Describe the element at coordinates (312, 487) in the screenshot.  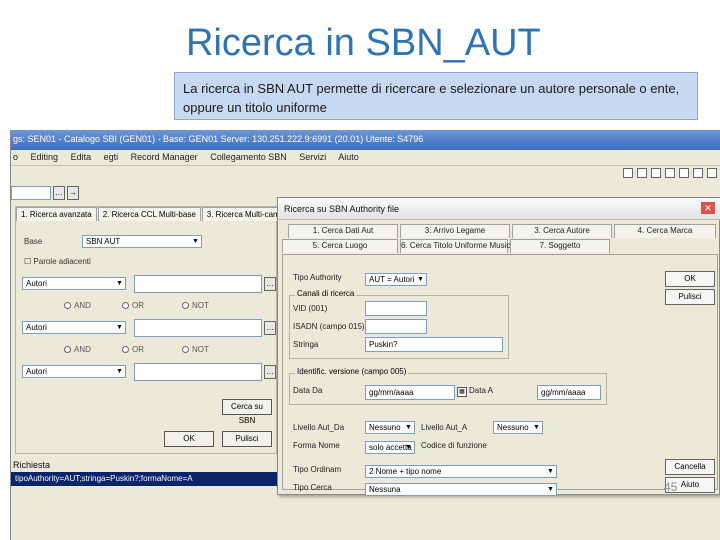
I see `tipo-cerca-label: Tipo Cerca` at that location.